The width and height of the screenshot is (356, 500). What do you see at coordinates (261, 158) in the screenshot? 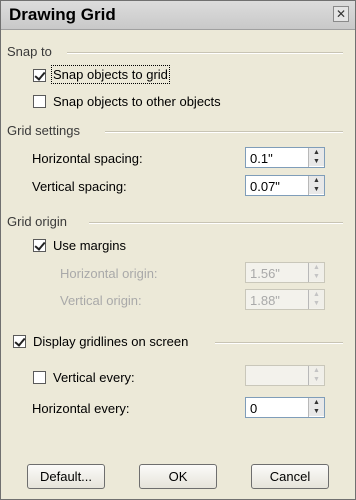
I see `horizontal-spacing-value: 0.1"` at bounding box center [261, 158].